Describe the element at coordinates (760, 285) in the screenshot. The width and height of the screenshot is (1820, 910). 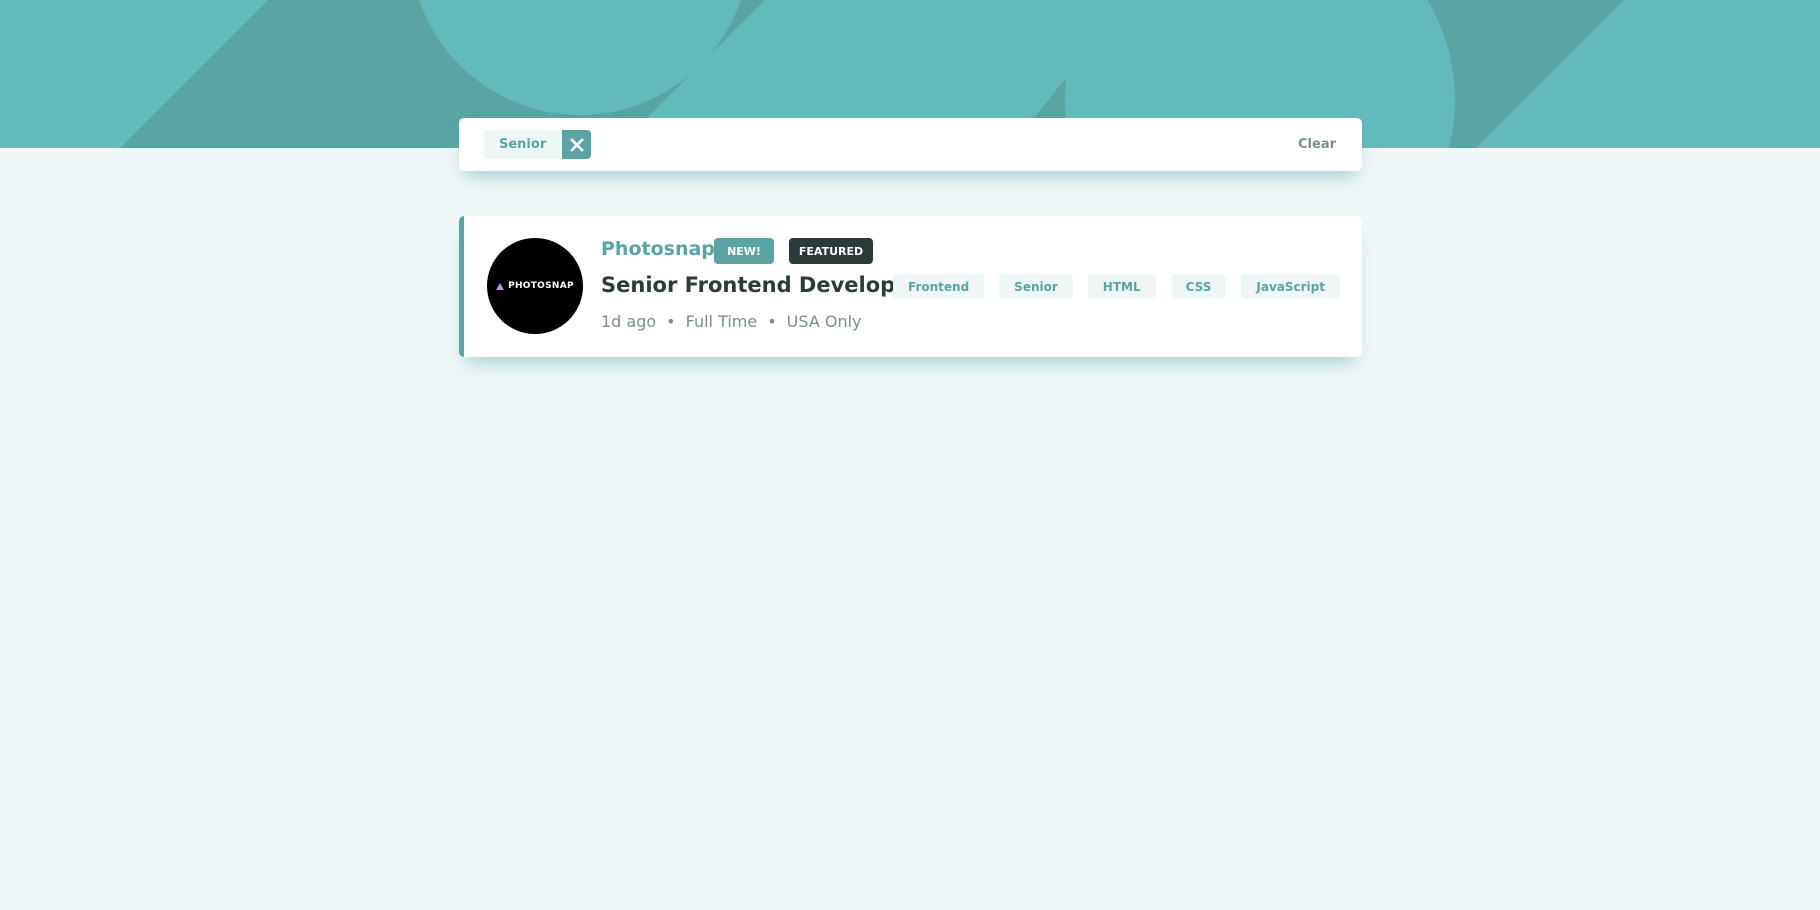
I see `job-position-title: Senior Frontend Developer` at that location.